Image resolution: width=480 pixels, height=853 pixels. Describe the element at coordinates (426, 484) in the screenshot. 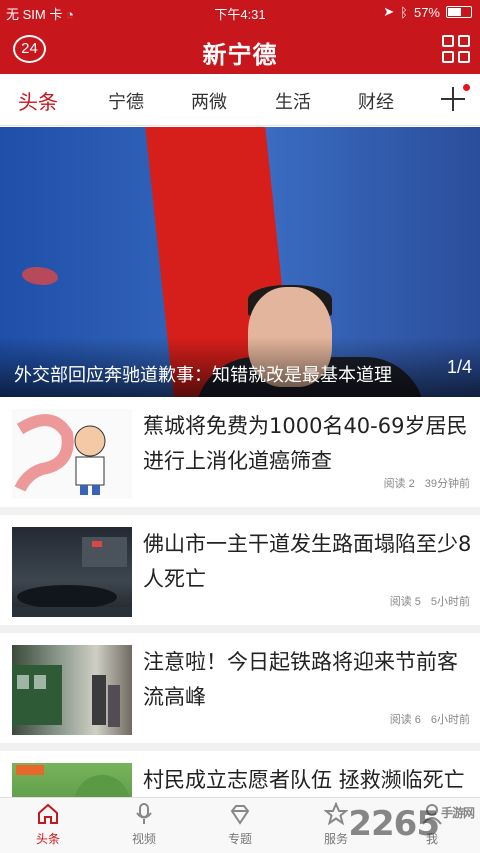

I see `news-meta: 阅读 2 39分钟前` at that location.